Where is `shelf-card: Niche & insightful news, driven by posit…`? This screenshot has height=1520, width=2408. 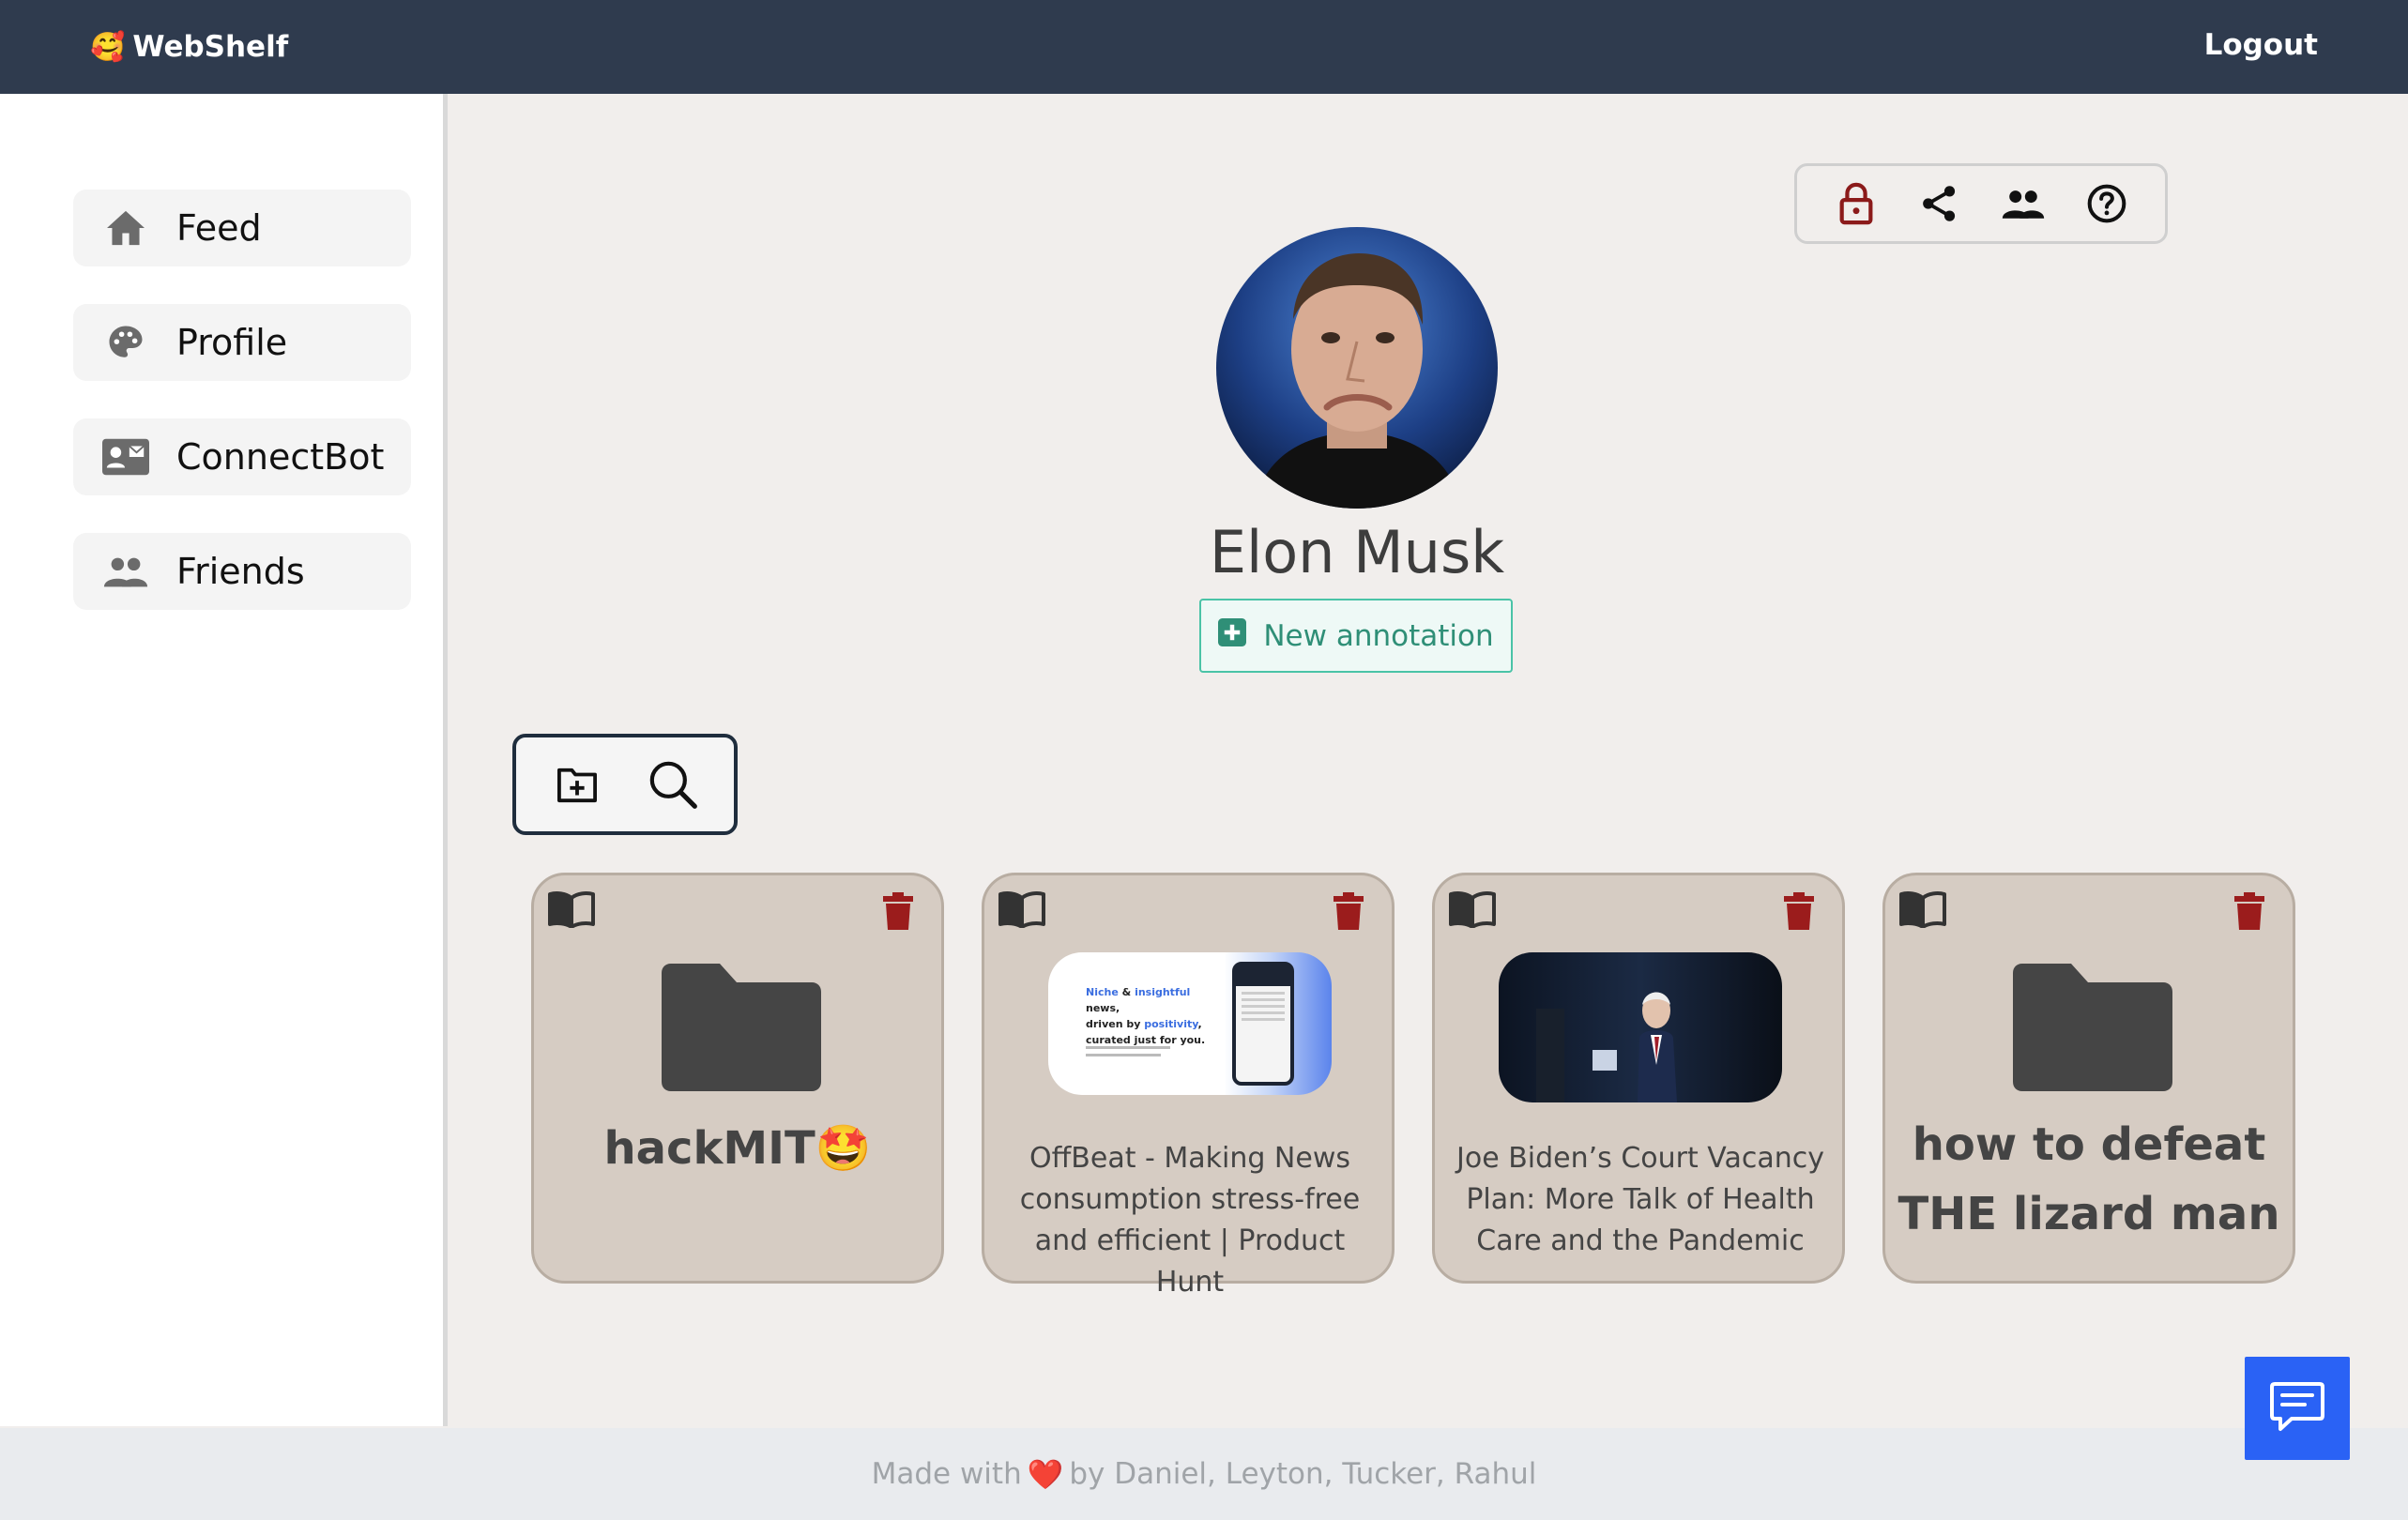
shelf-card: Niche & insightful news, driven by posit… is located at coordinates (1188, 1086).